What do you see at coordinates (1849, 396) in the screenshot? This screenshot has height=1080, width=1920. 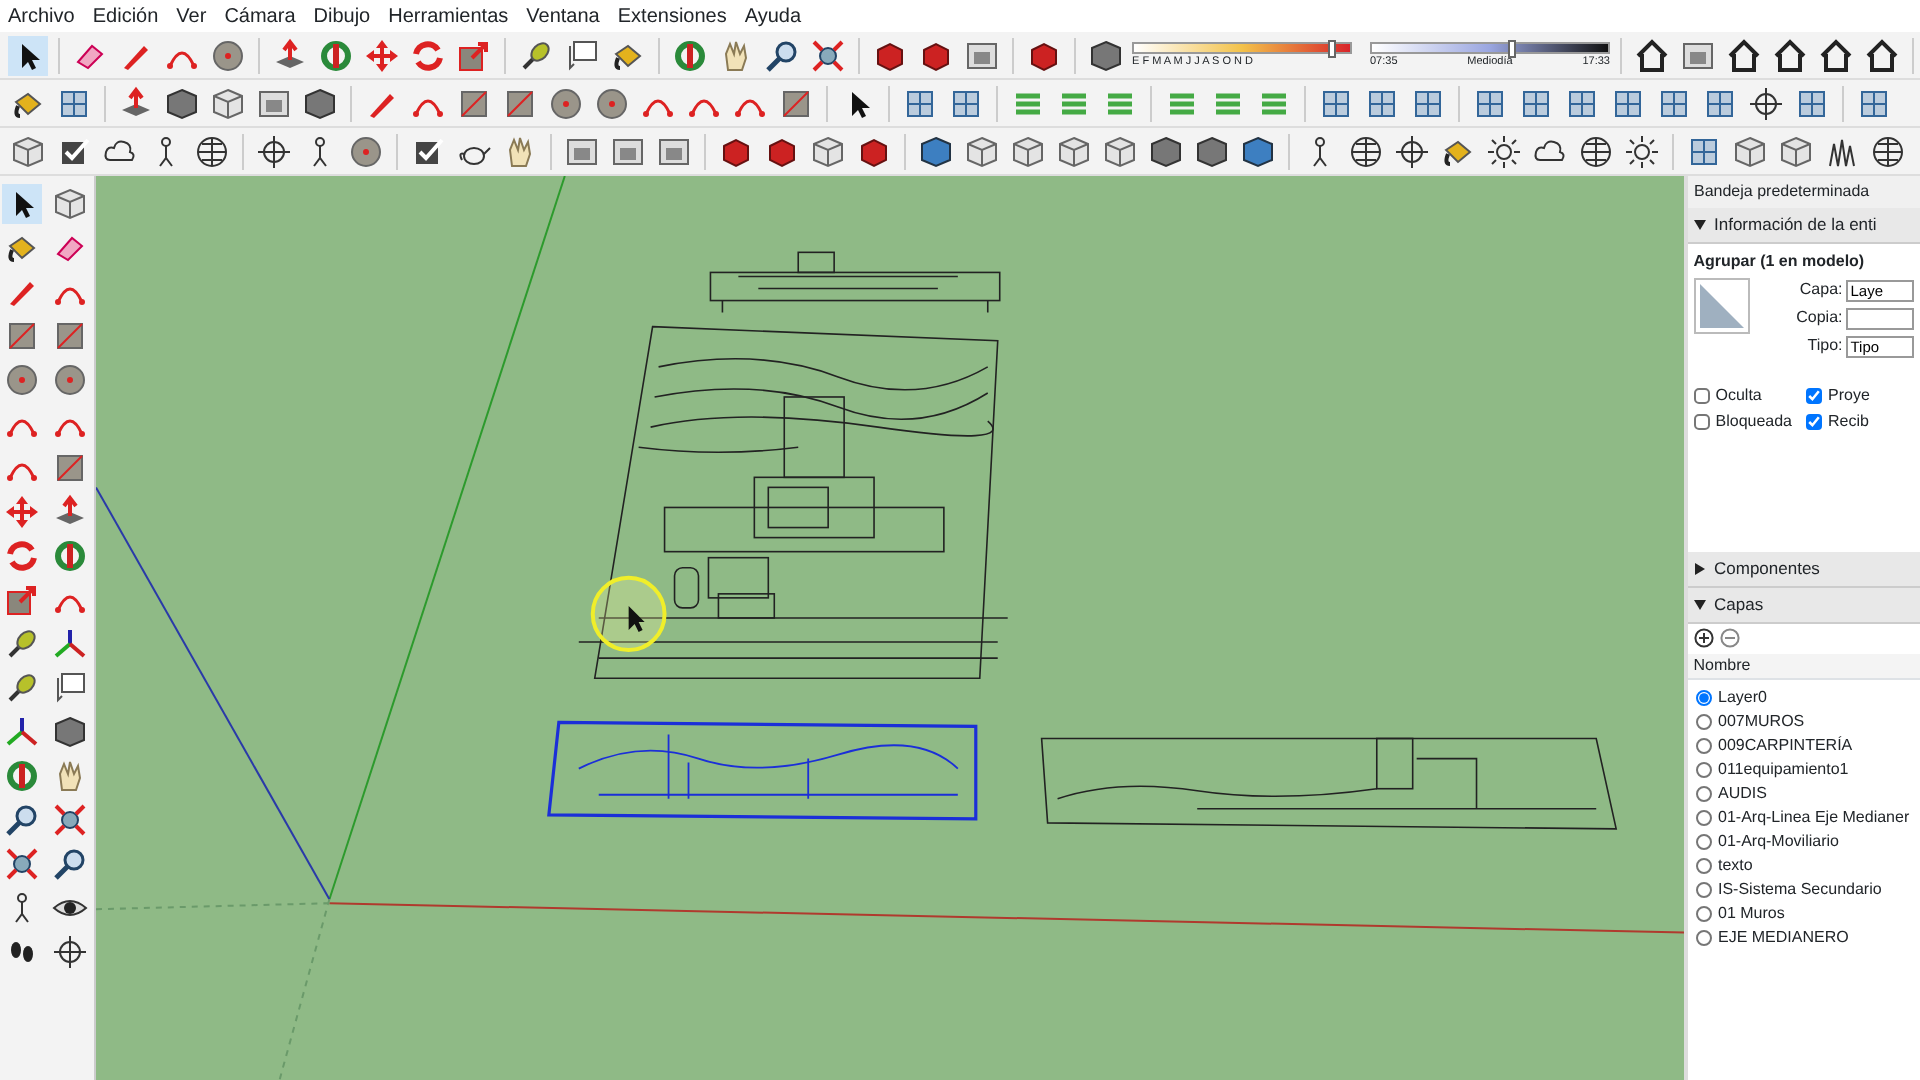 I see `checkbox-label: Proye` at bounding box center [1849, 396].